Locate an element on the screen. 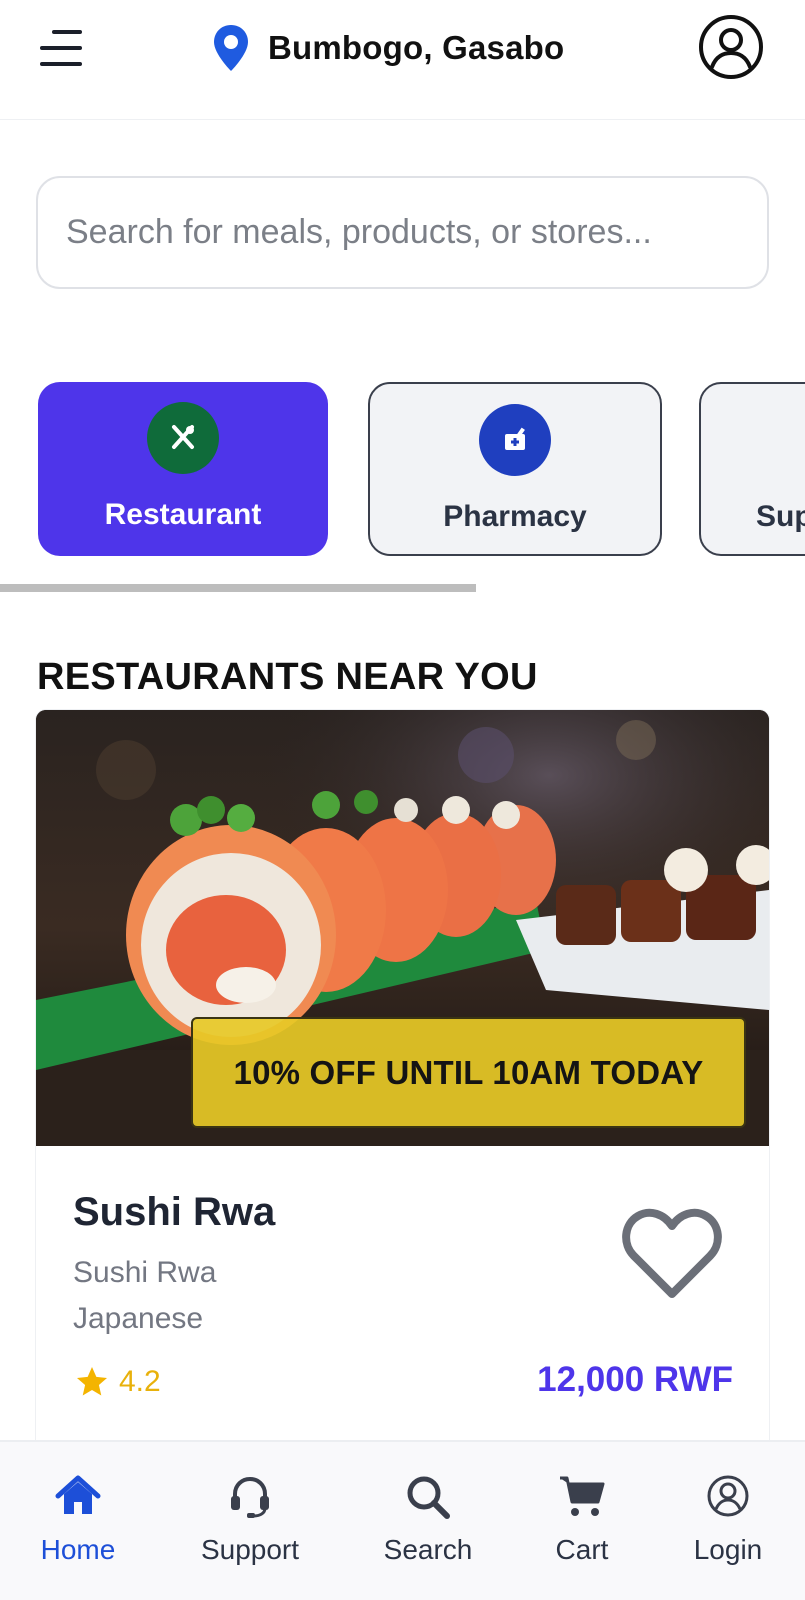 The width and height of the screenshot is (805, 1600). home-icon is located at coordinates (78, 1494).